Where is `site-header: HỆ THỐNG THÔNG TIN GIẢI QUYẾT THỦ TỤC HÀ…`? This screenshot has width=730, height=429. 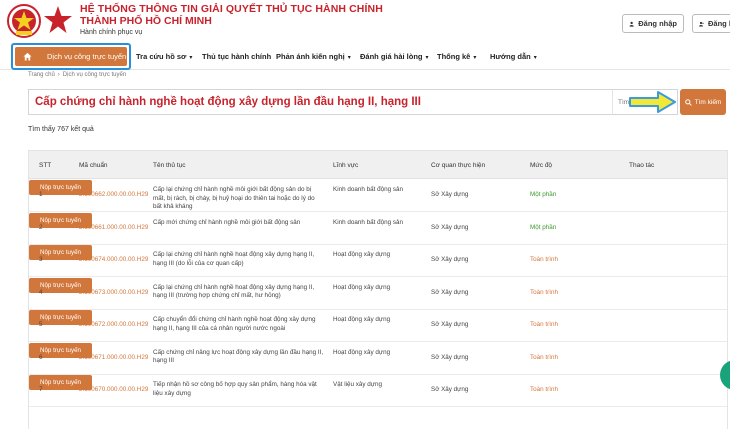
site-header: HỆ THỐNG THÔNG TIN GIẢI QUYẾT THỦ TỤC HÀ… is located at coordinates (365, 20).